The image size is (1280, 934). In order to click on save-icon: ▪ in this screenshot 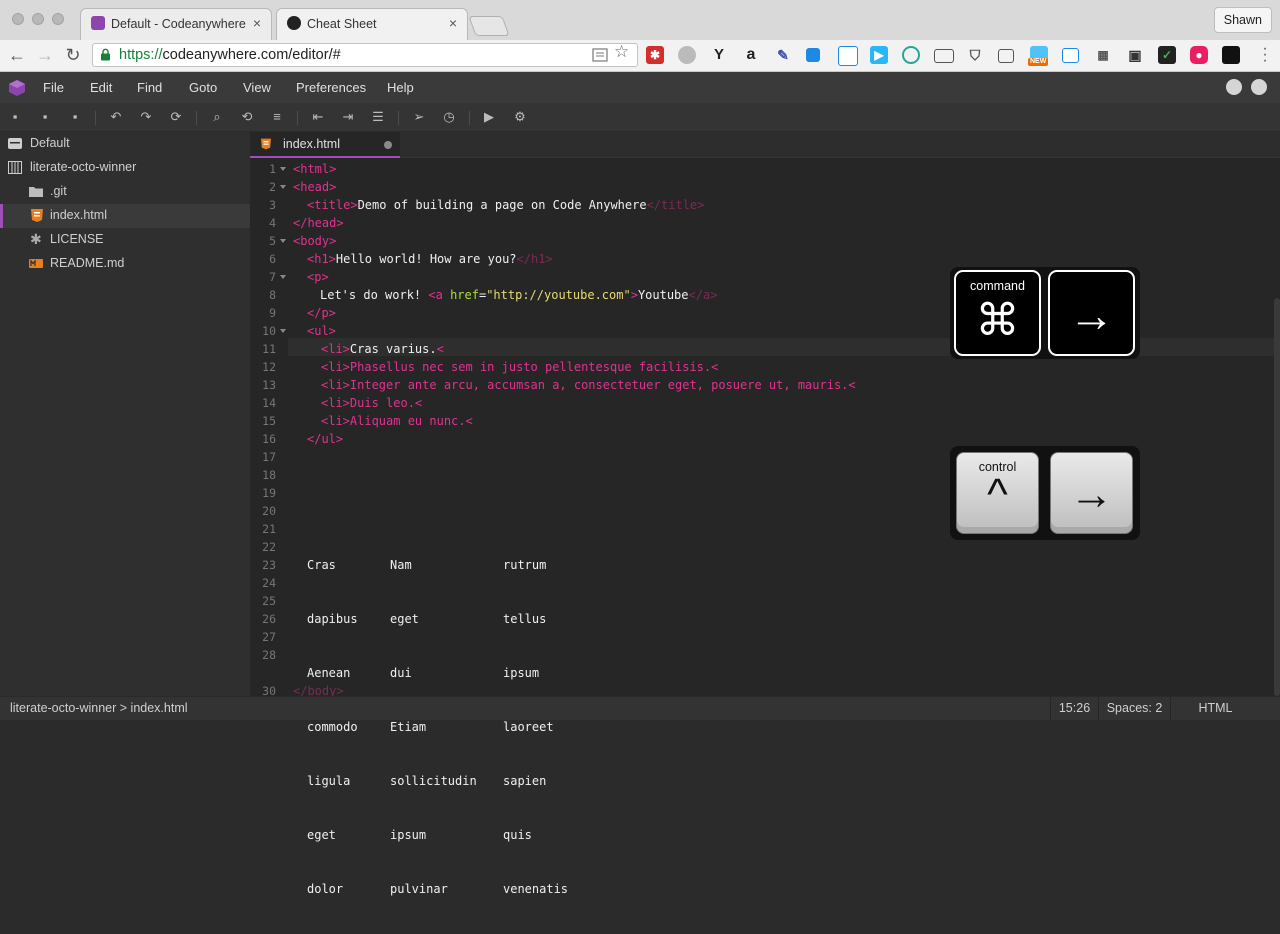, I will do `click(45, 117)`.